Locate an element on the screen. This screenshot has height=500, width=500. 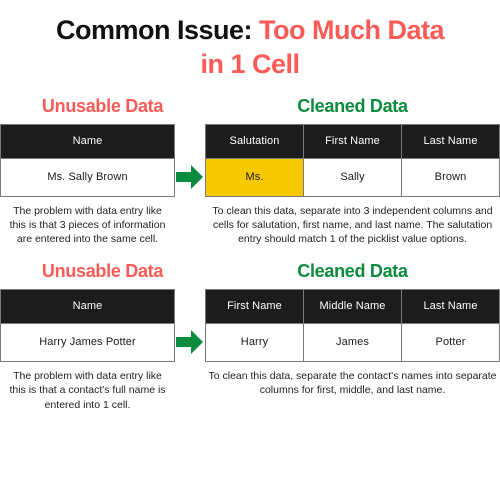
unusable-data-table: Name Harry James Potter is located at coordinates (87, 325).